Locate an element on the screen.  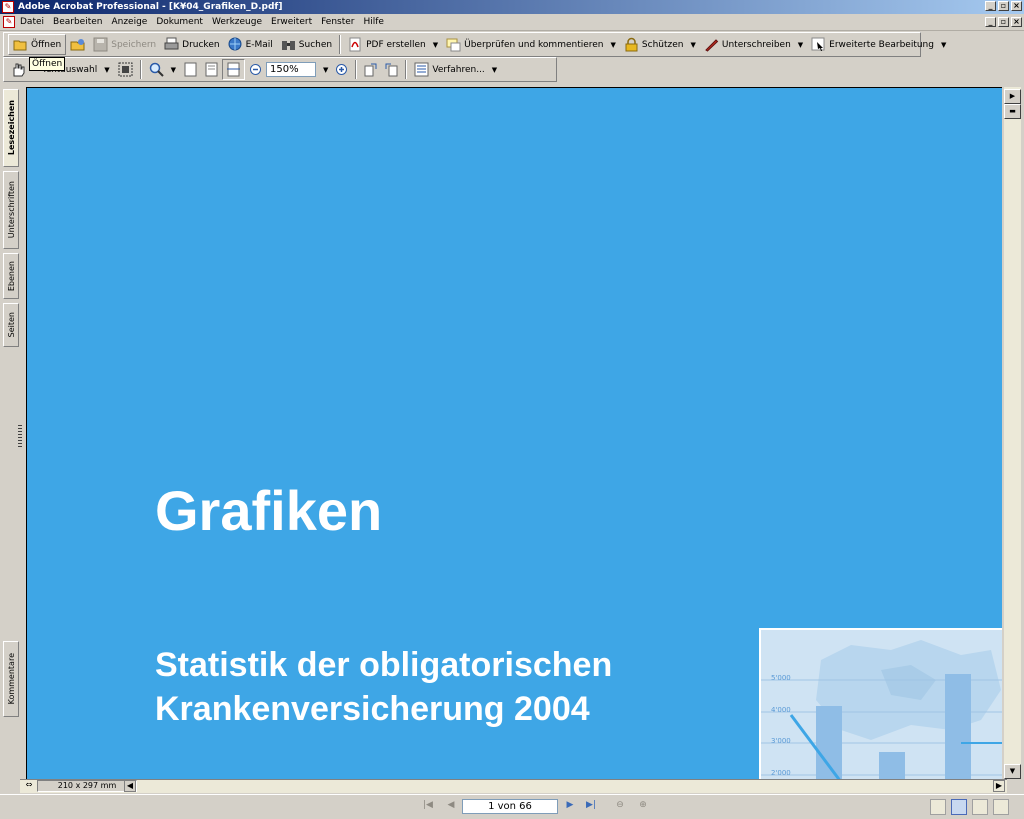
scroll-right-button: ▶ is located at coordinates (999, 786).